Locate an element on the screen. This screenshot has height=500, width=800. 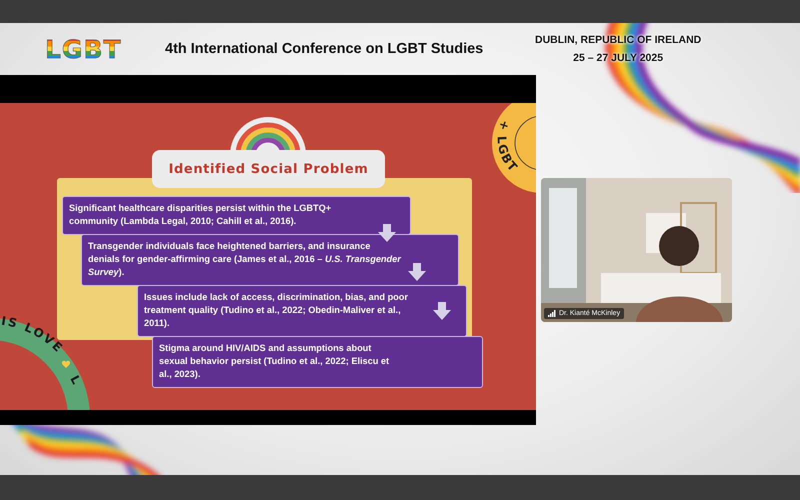
bullet-box: Issues include lack of access, discrimination, bias, and poor treatment quality (Tudino et al., 2022; Obedin-Maliver et al., 2011). is located at coordinates (302, 311).